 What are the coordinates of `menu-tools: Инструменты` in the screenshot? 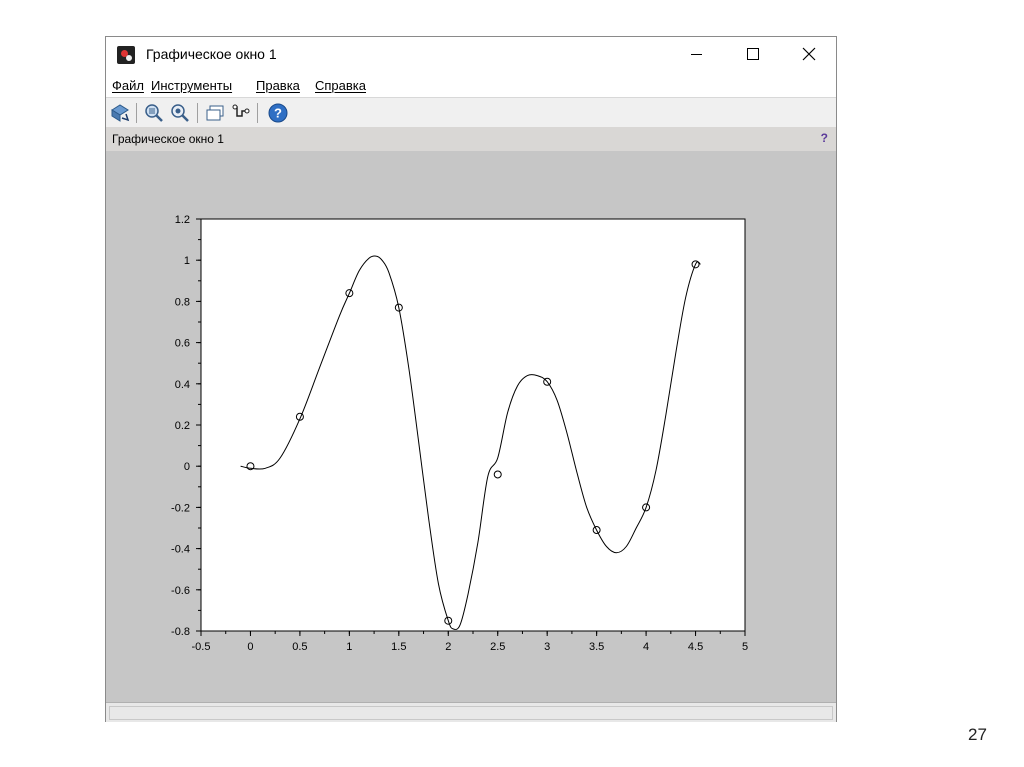 It's located at (191, 85).